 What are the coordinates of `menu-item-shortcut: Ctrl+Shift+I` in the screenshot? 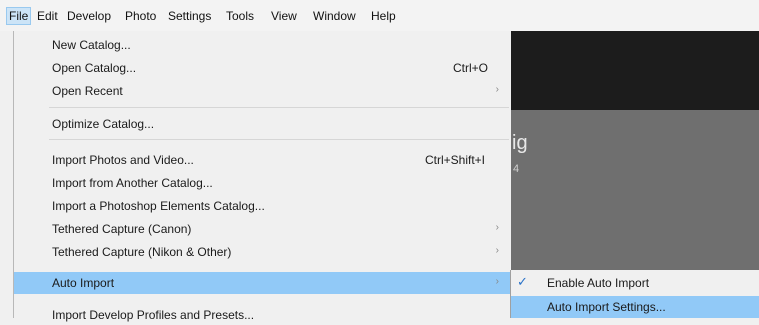 It's located at (454, 160).